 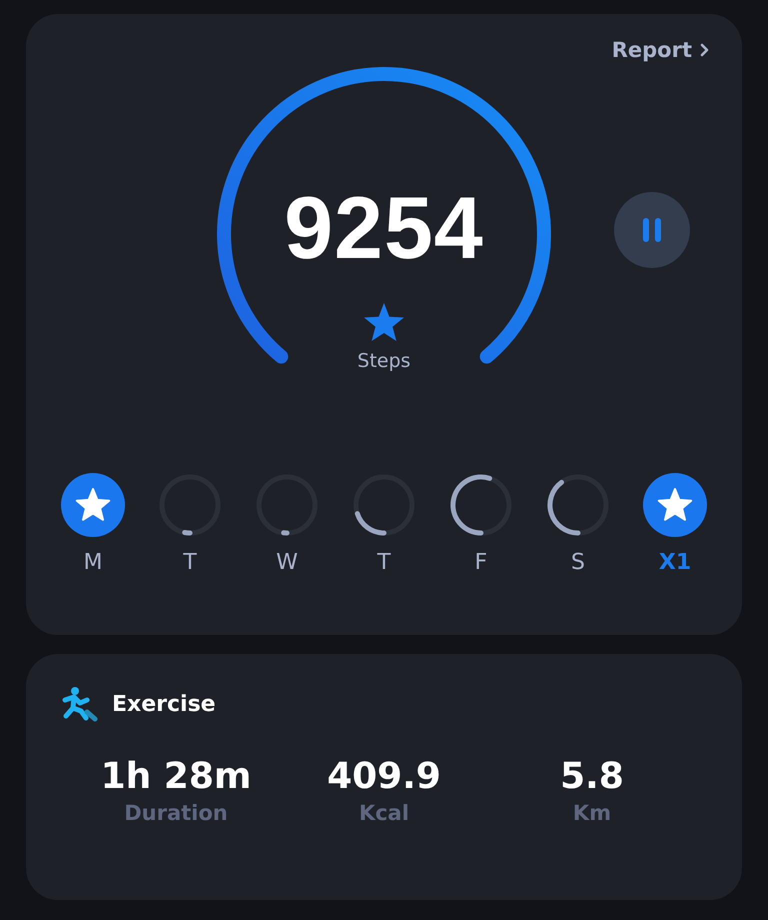 I want to click on stat-label: Duration, so click(x=176, y=813).